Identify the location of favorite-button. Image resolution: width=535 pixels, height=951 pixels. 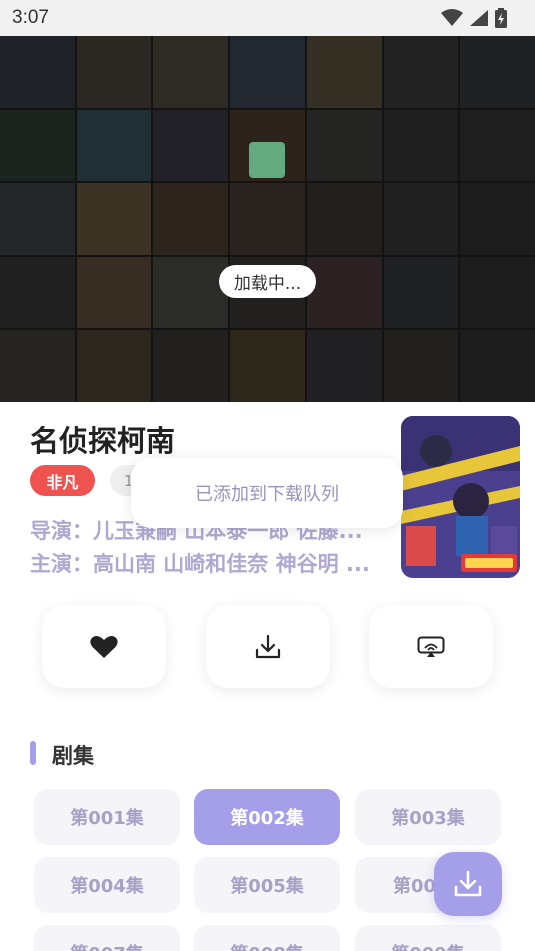
(104, 646).